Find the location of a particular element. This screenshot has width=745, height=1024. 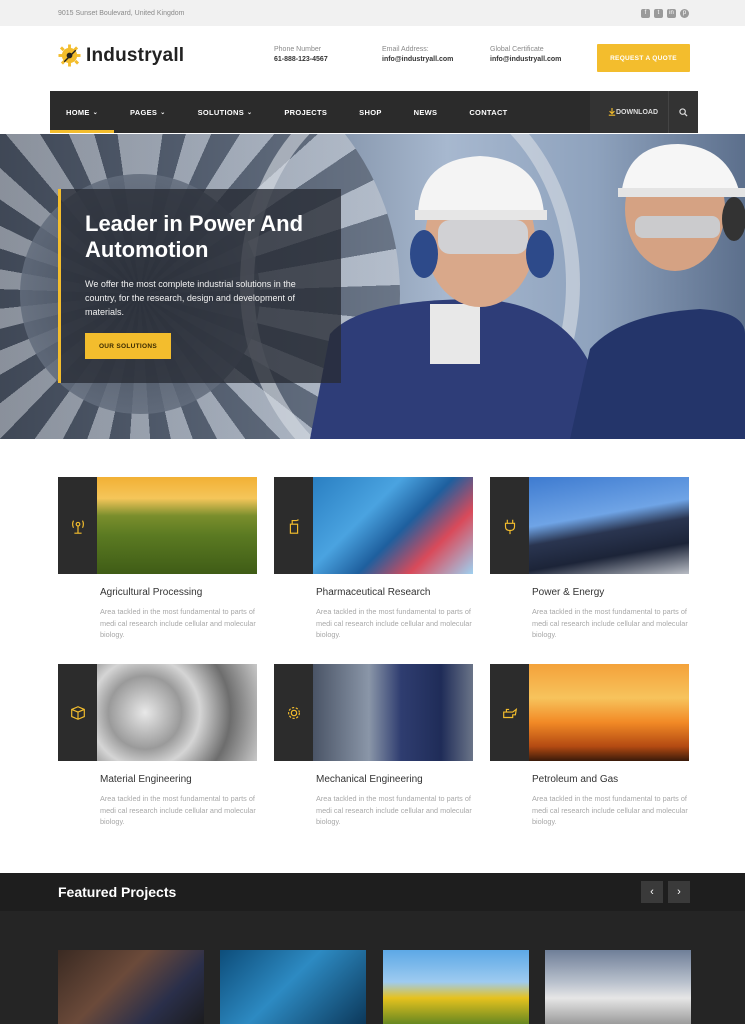

plug-icon is located at coordinates (509, 526).